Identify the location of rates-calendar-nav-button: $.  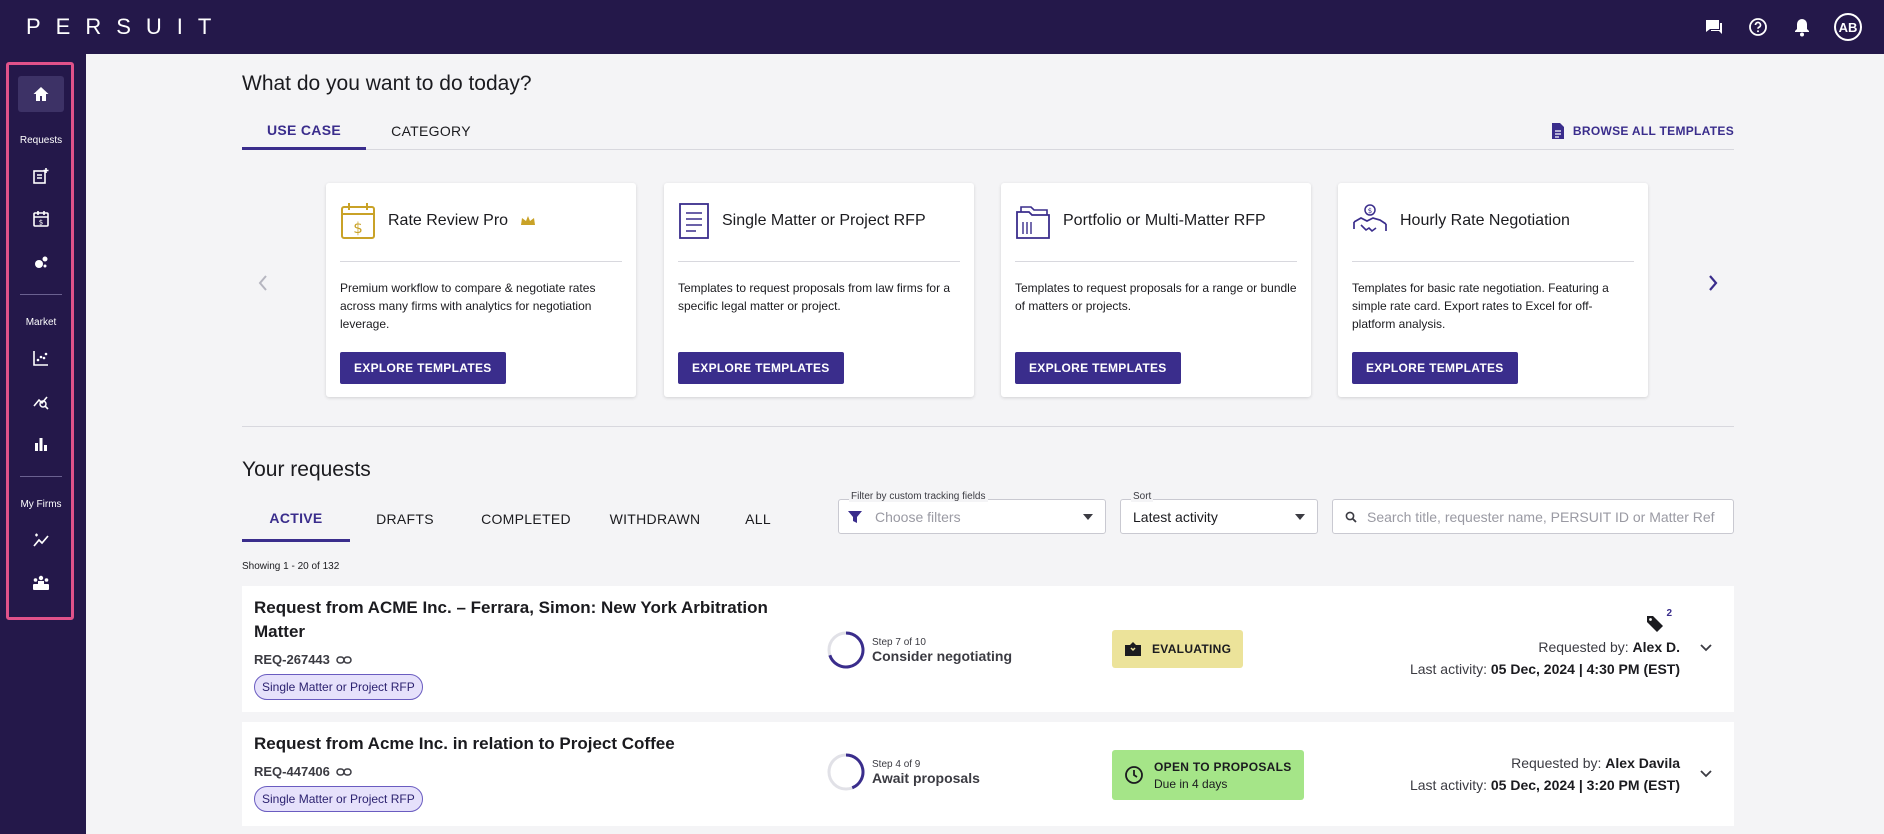
(41, 219).